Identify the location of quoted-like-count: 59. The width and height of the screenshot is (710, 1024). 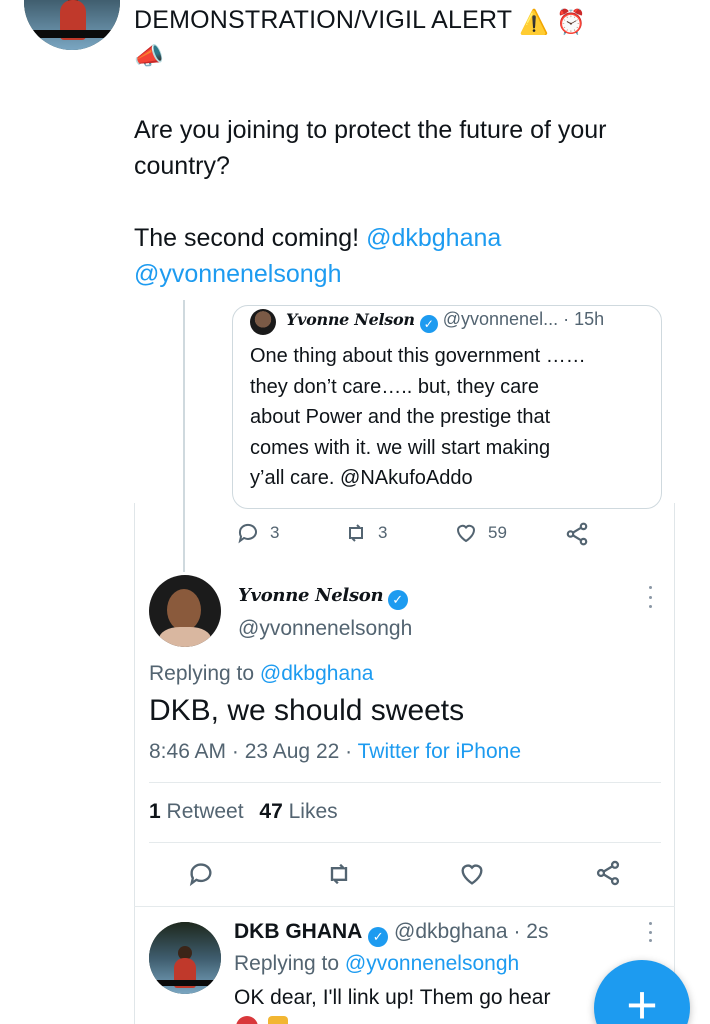
(497, 532).